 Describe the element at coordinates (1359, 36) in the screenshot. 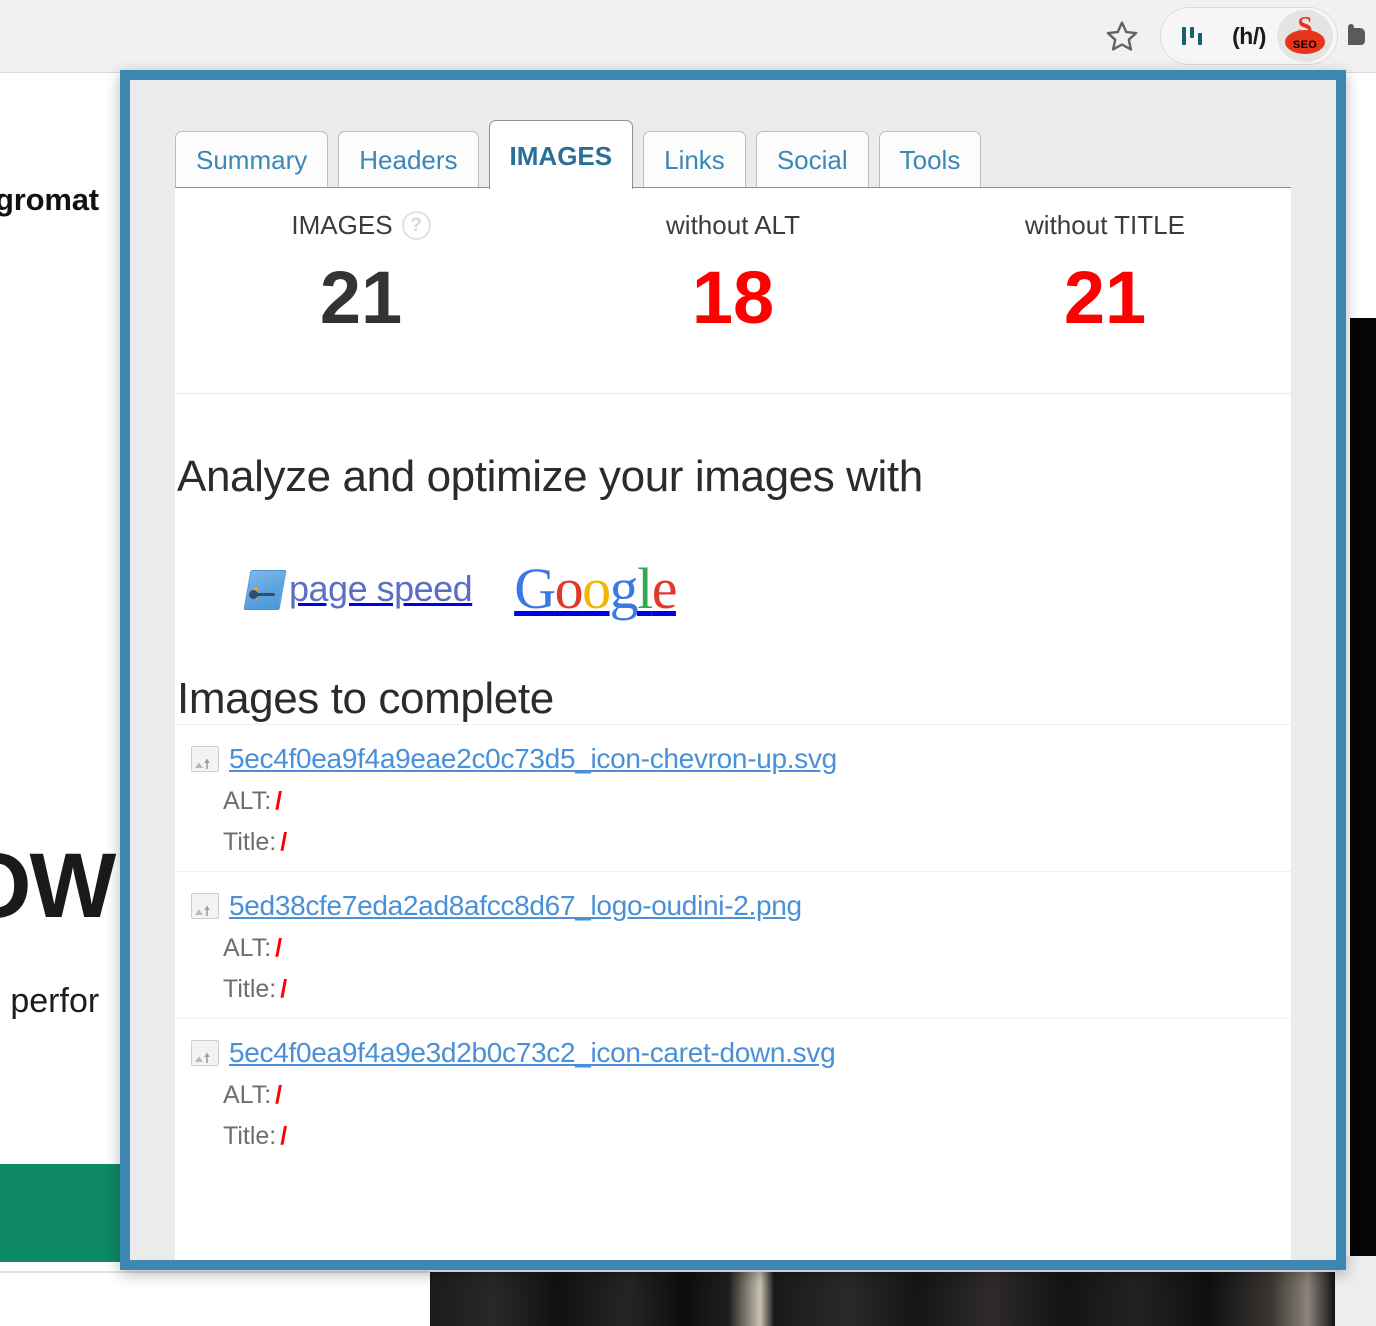

I see `partial-extension-icon` at that location.